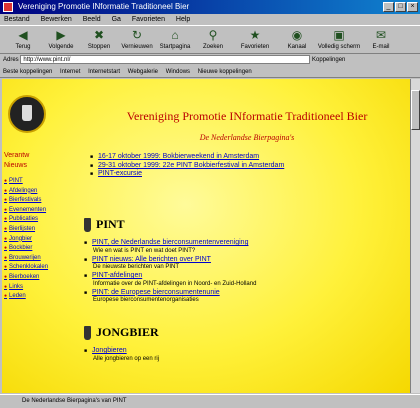  What do you see at coordinates (27, 114) in the screenshot?
I see `pint-logo` at bounding box center [27, 114].